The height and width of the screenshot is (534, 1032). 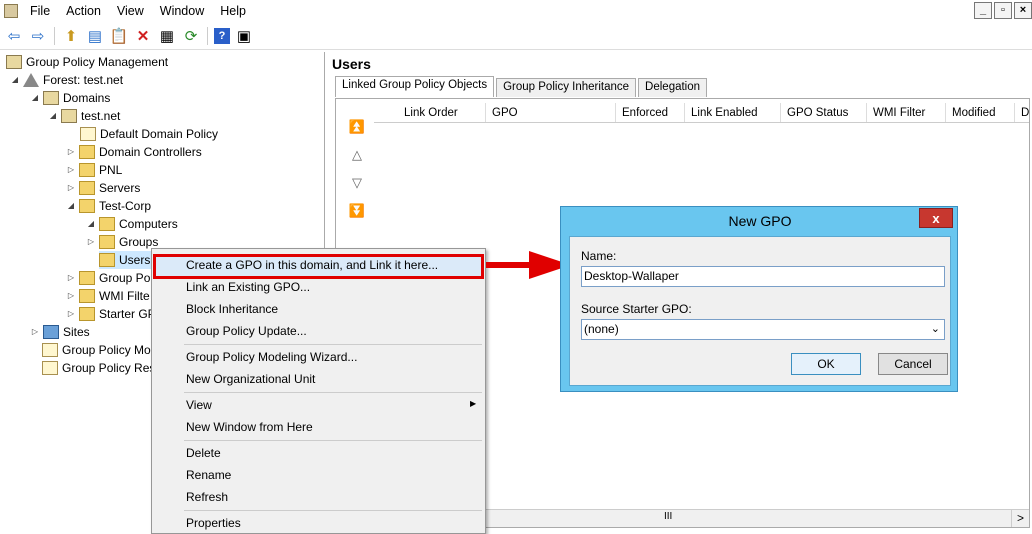 What do you see at coordinates (551, 112) in the screenshot?
I see `col-gpo: GPO` at bounding box center [551, 112].